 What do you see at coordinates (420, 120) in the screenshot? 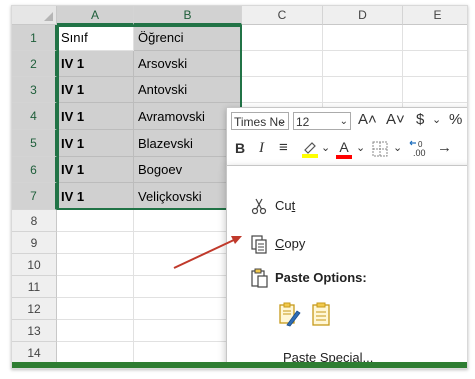
I see `currency-button: $` at bounding box center [420, 120].